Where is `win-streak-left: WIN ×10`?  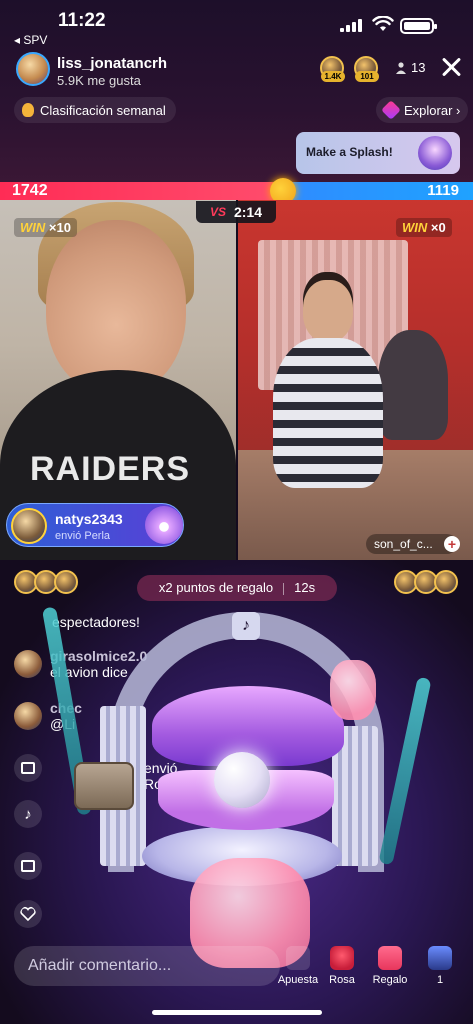 win-streak-left: WIN ×10 is located at coordinates (45, 227).